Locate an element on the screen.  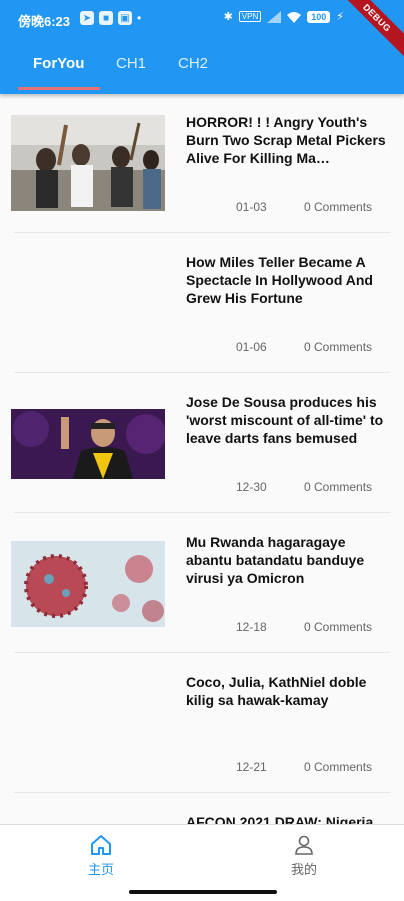
notification-icons: ➤ ■ ▣ • is located at coordinates (110, 18).